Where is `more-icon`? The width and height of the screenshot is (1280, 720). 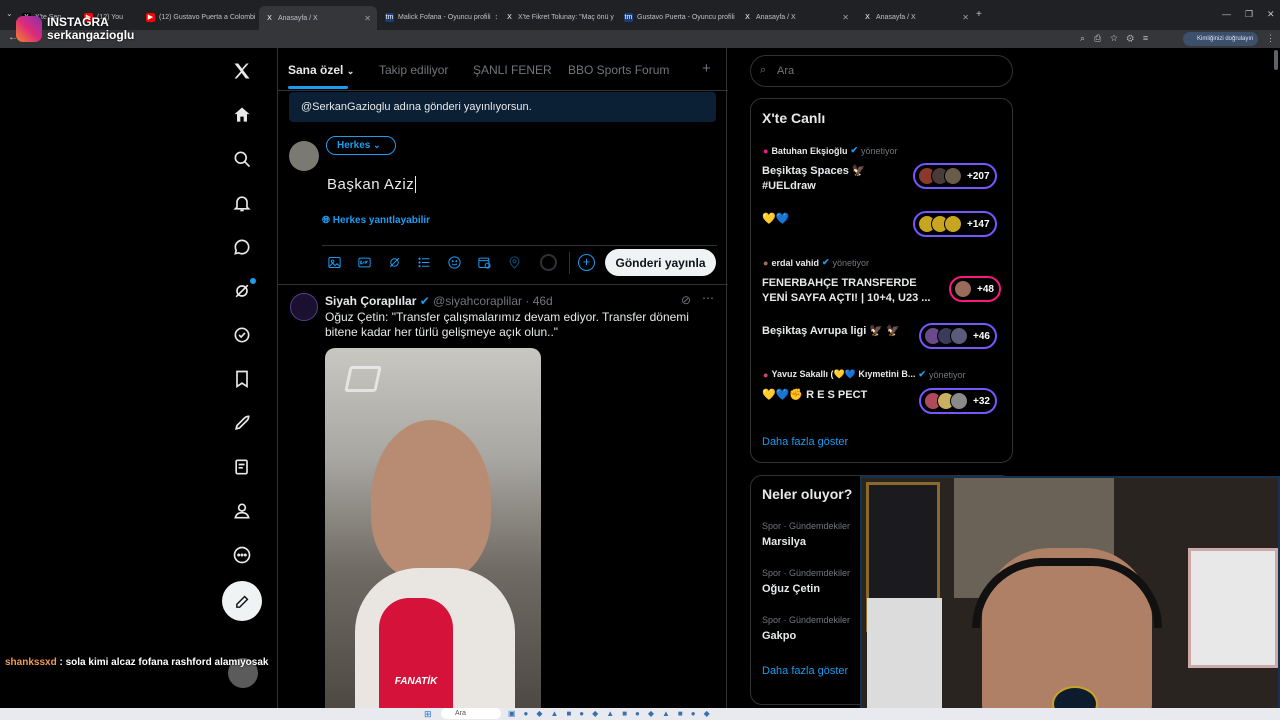
more-icon is located at coordinates (242, 555).